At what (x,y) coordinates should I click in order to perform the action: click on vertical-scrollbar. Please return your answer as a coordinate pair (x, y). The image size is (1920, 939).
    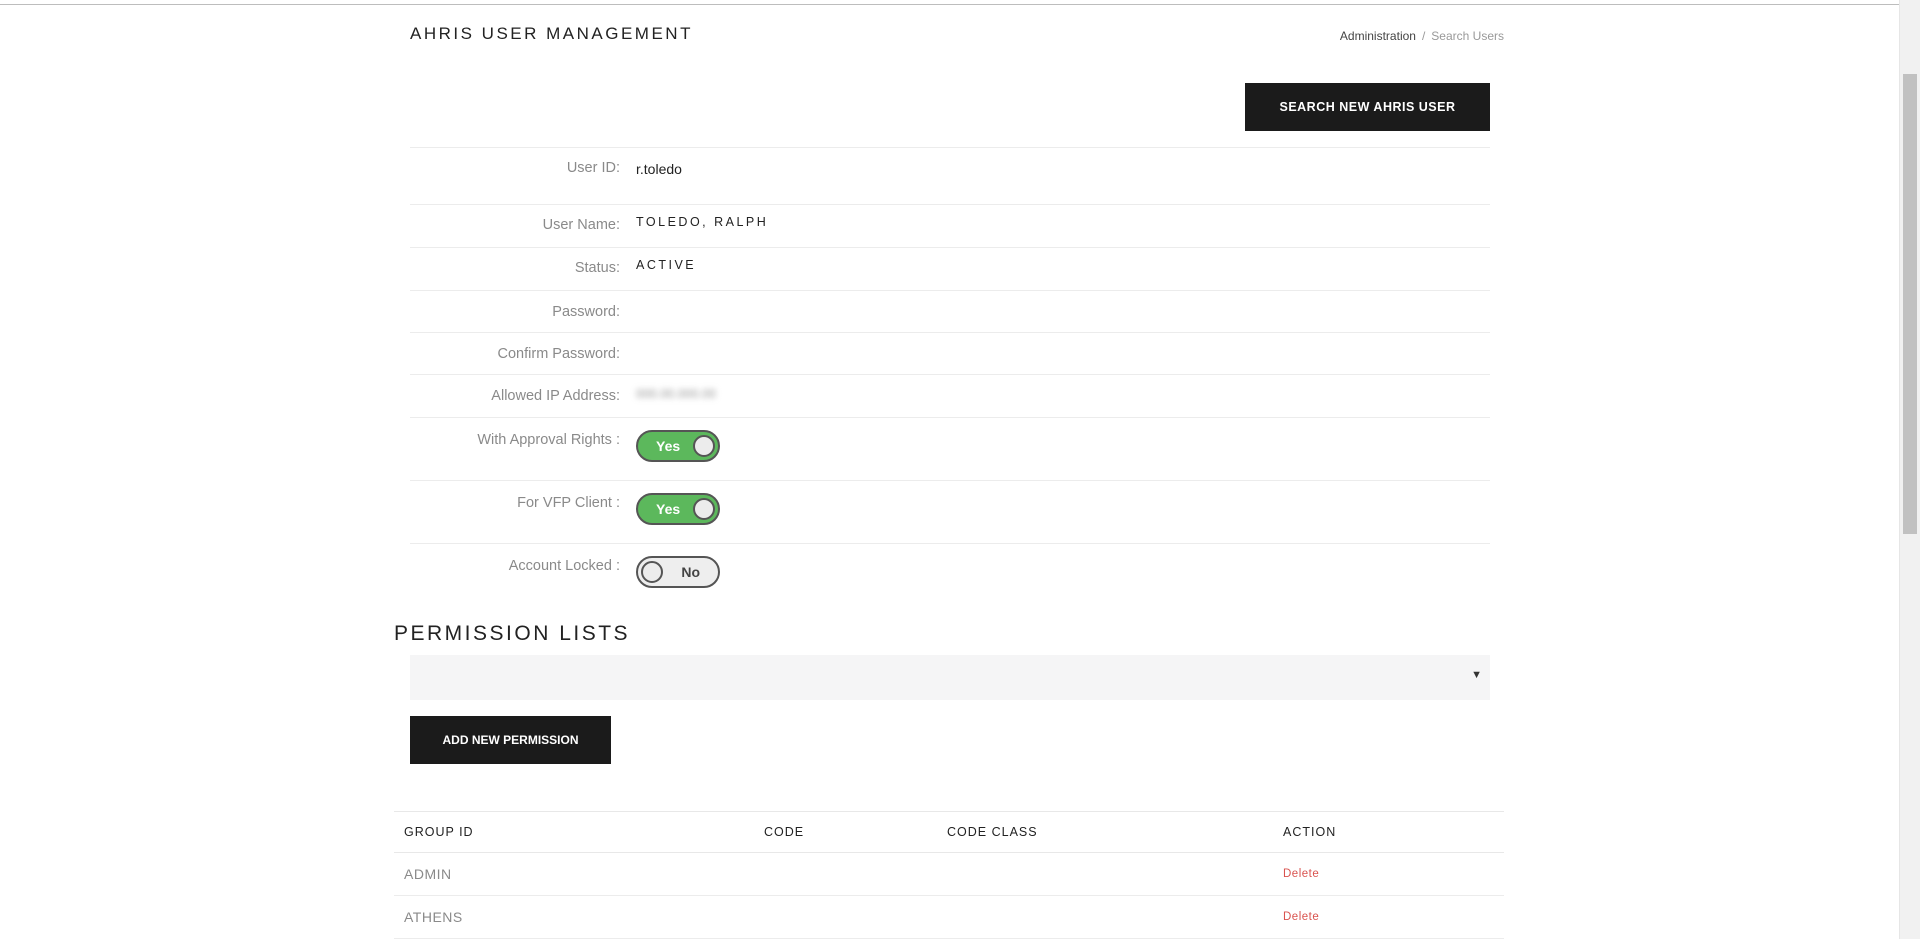
    Looking at the image, I should click on (1909, 469).